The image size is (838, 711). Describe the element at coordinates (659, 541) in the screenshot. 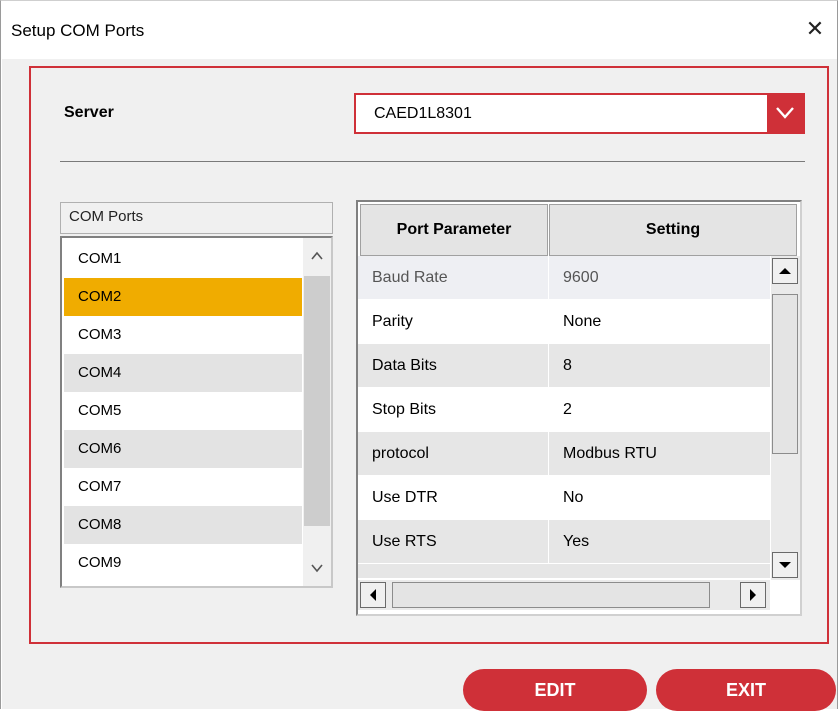

I see `grid-cell-setting: Yes` at that location.